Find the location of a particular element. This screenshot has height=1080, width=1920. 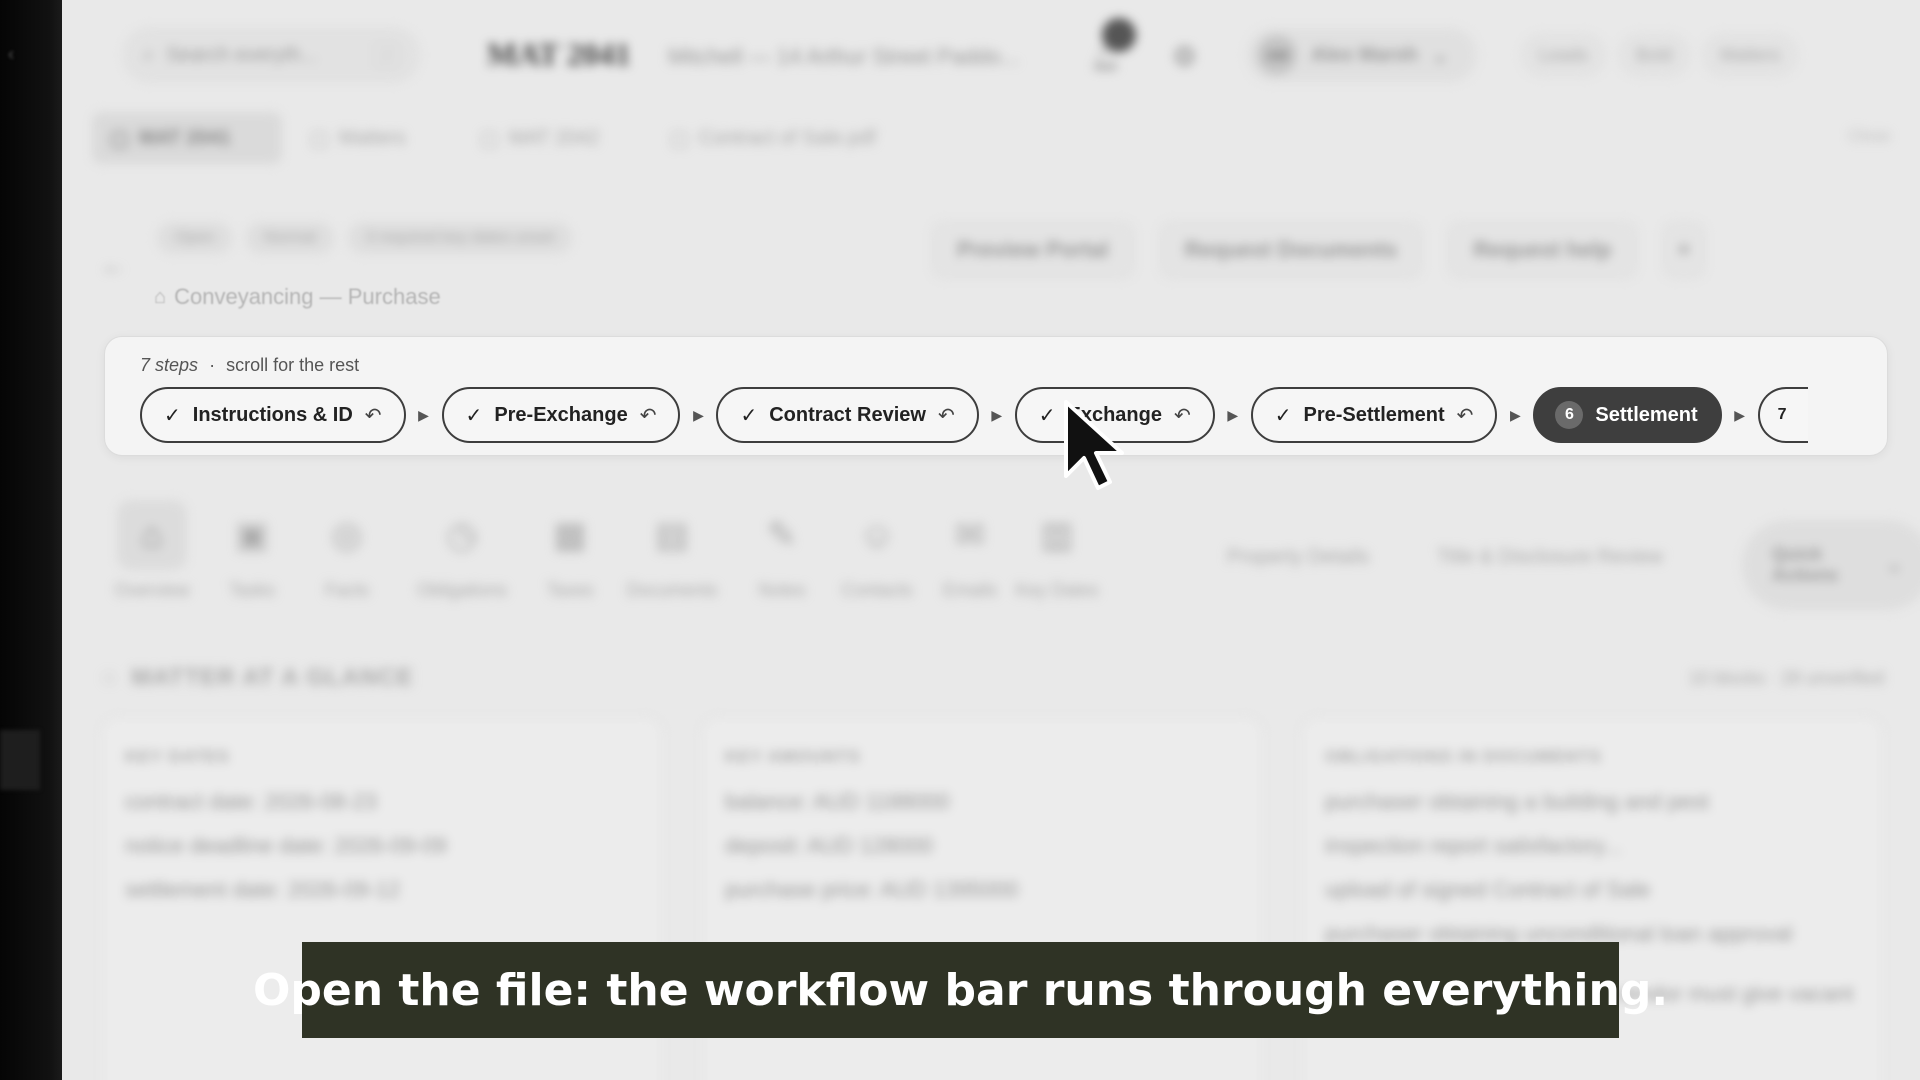

card-title: OBLIGATIONS IN DOCUMENTS is located at coordinates (1463, 756).